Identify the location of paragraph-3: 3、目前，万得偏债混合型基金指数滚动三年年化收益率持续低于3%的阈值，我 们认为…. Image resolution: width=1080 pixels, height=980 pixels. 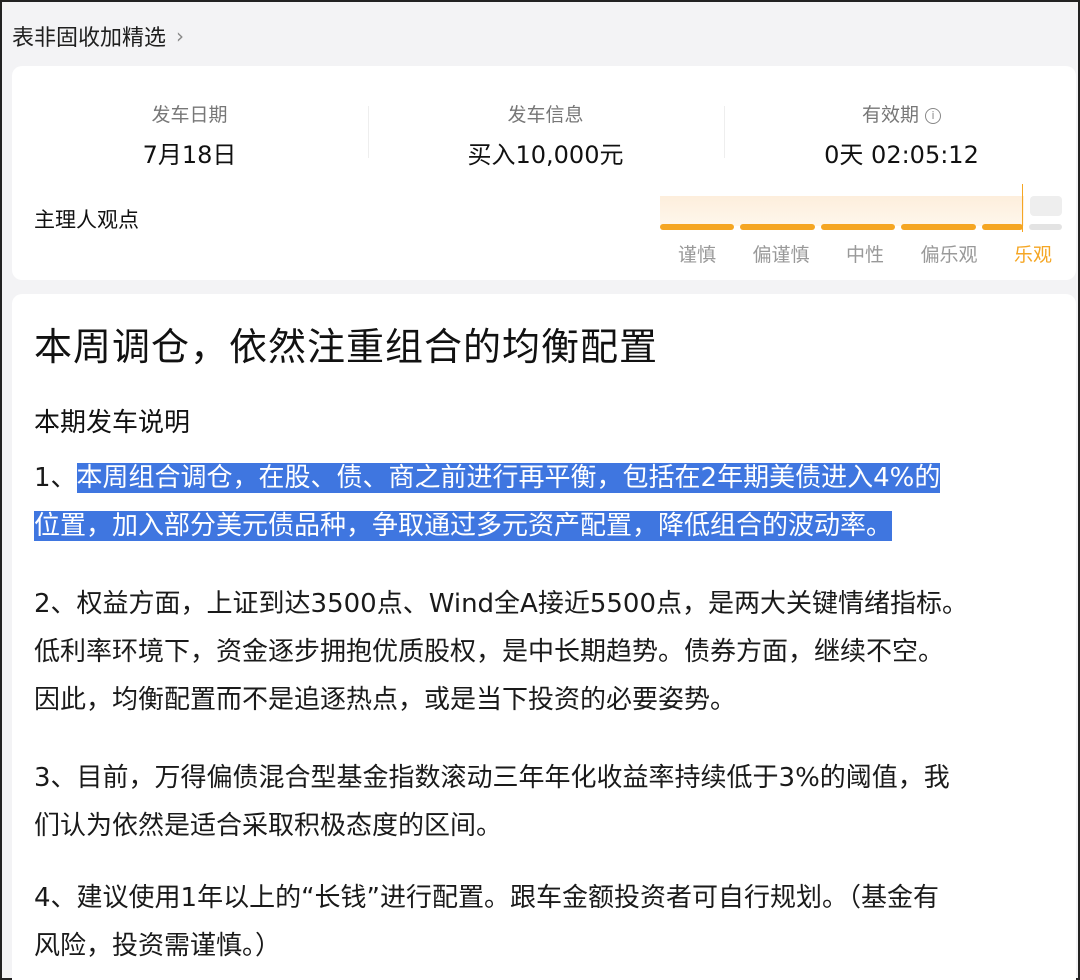
(549, 802).